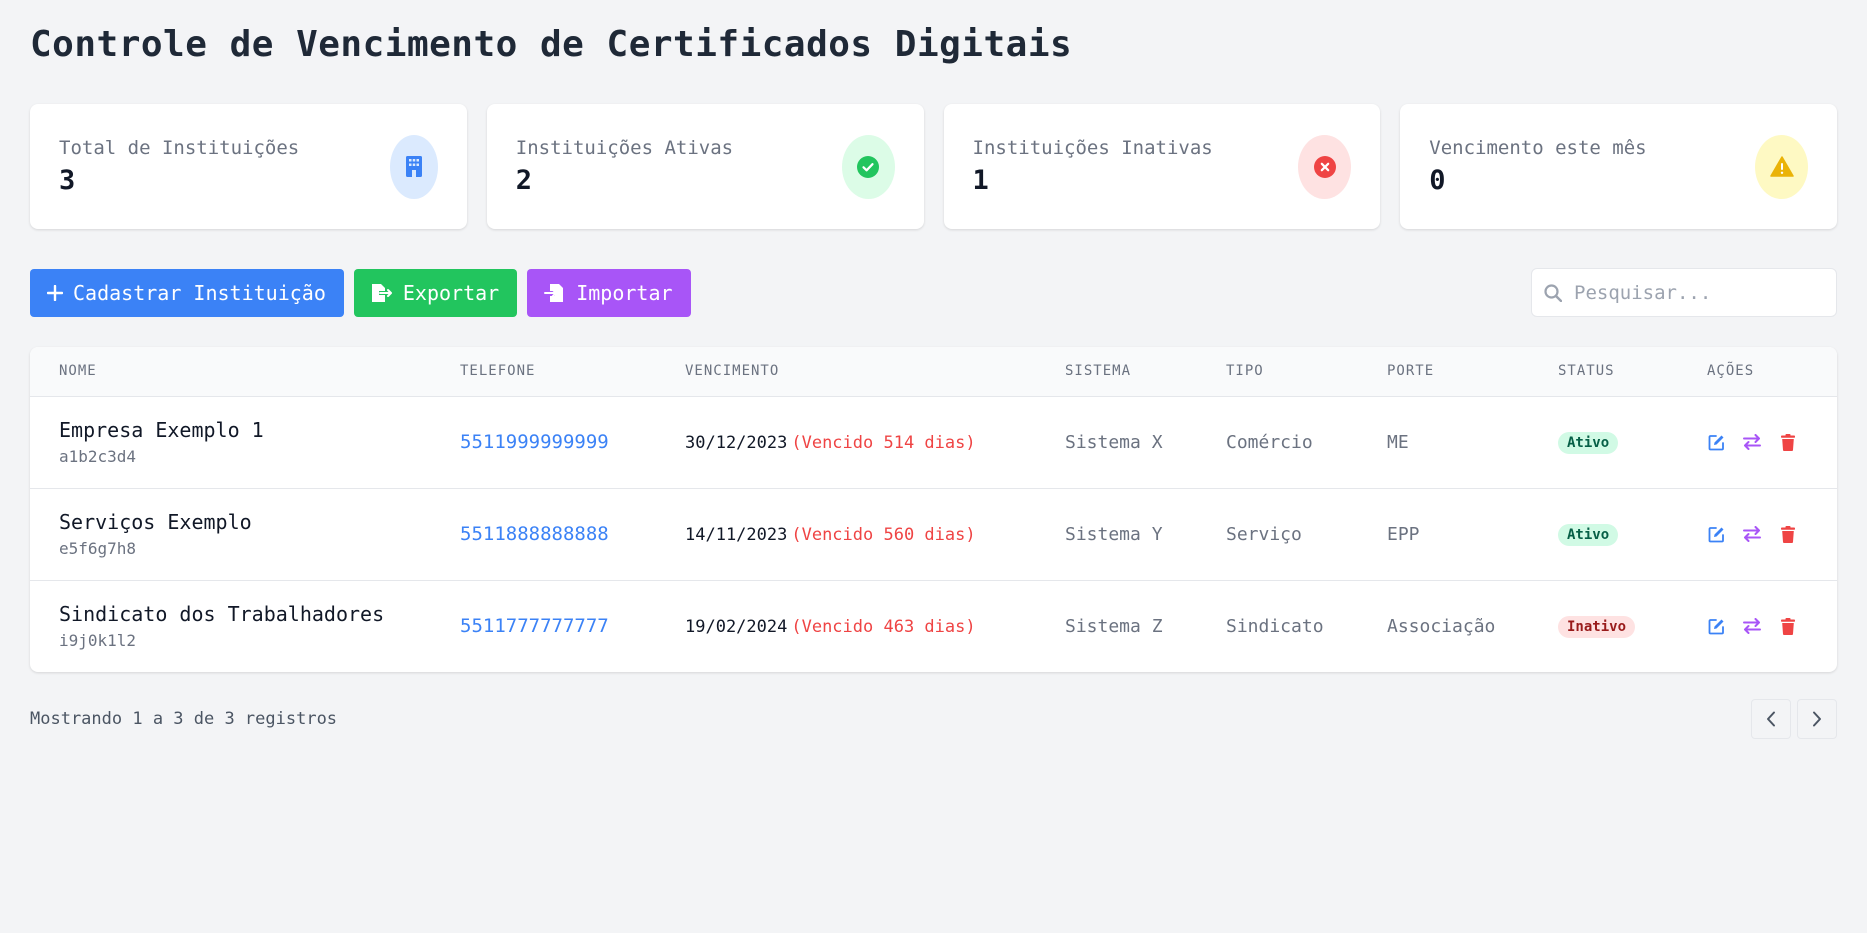 The image size is (1867, 933). Describe the element at coordinates (1597, 626) in the screenshot. I see `status-badge: Inativo` at that location.